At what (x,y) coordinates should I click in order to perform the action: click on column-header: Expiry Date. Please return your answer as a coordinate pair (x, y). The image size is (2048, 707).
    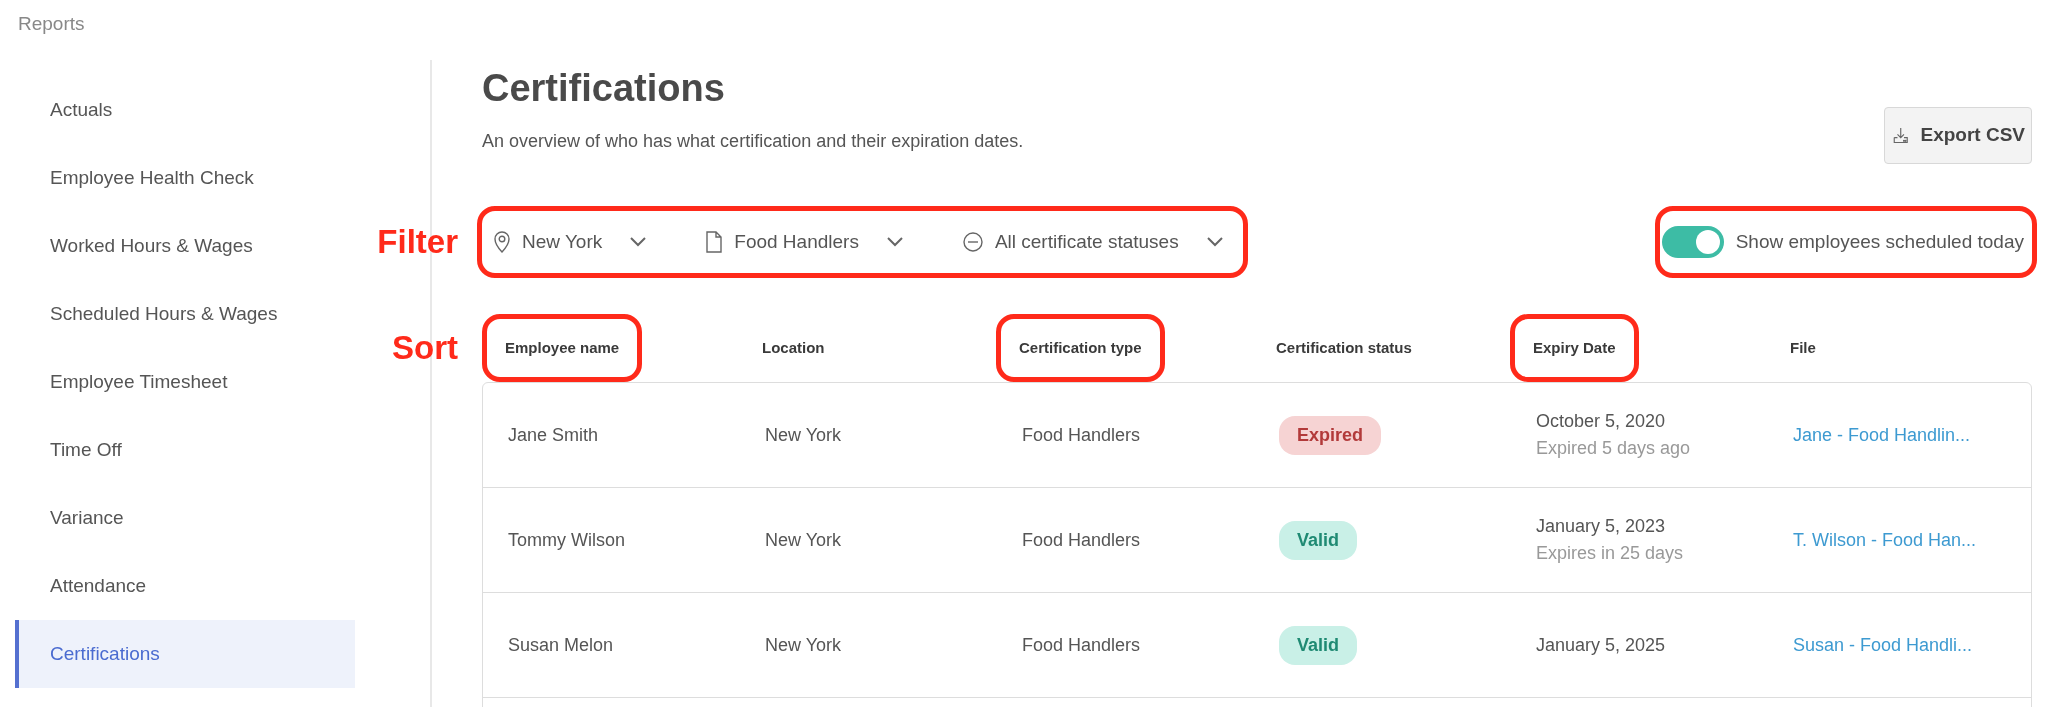
    Looking at the image, I should click on (1574, 348).